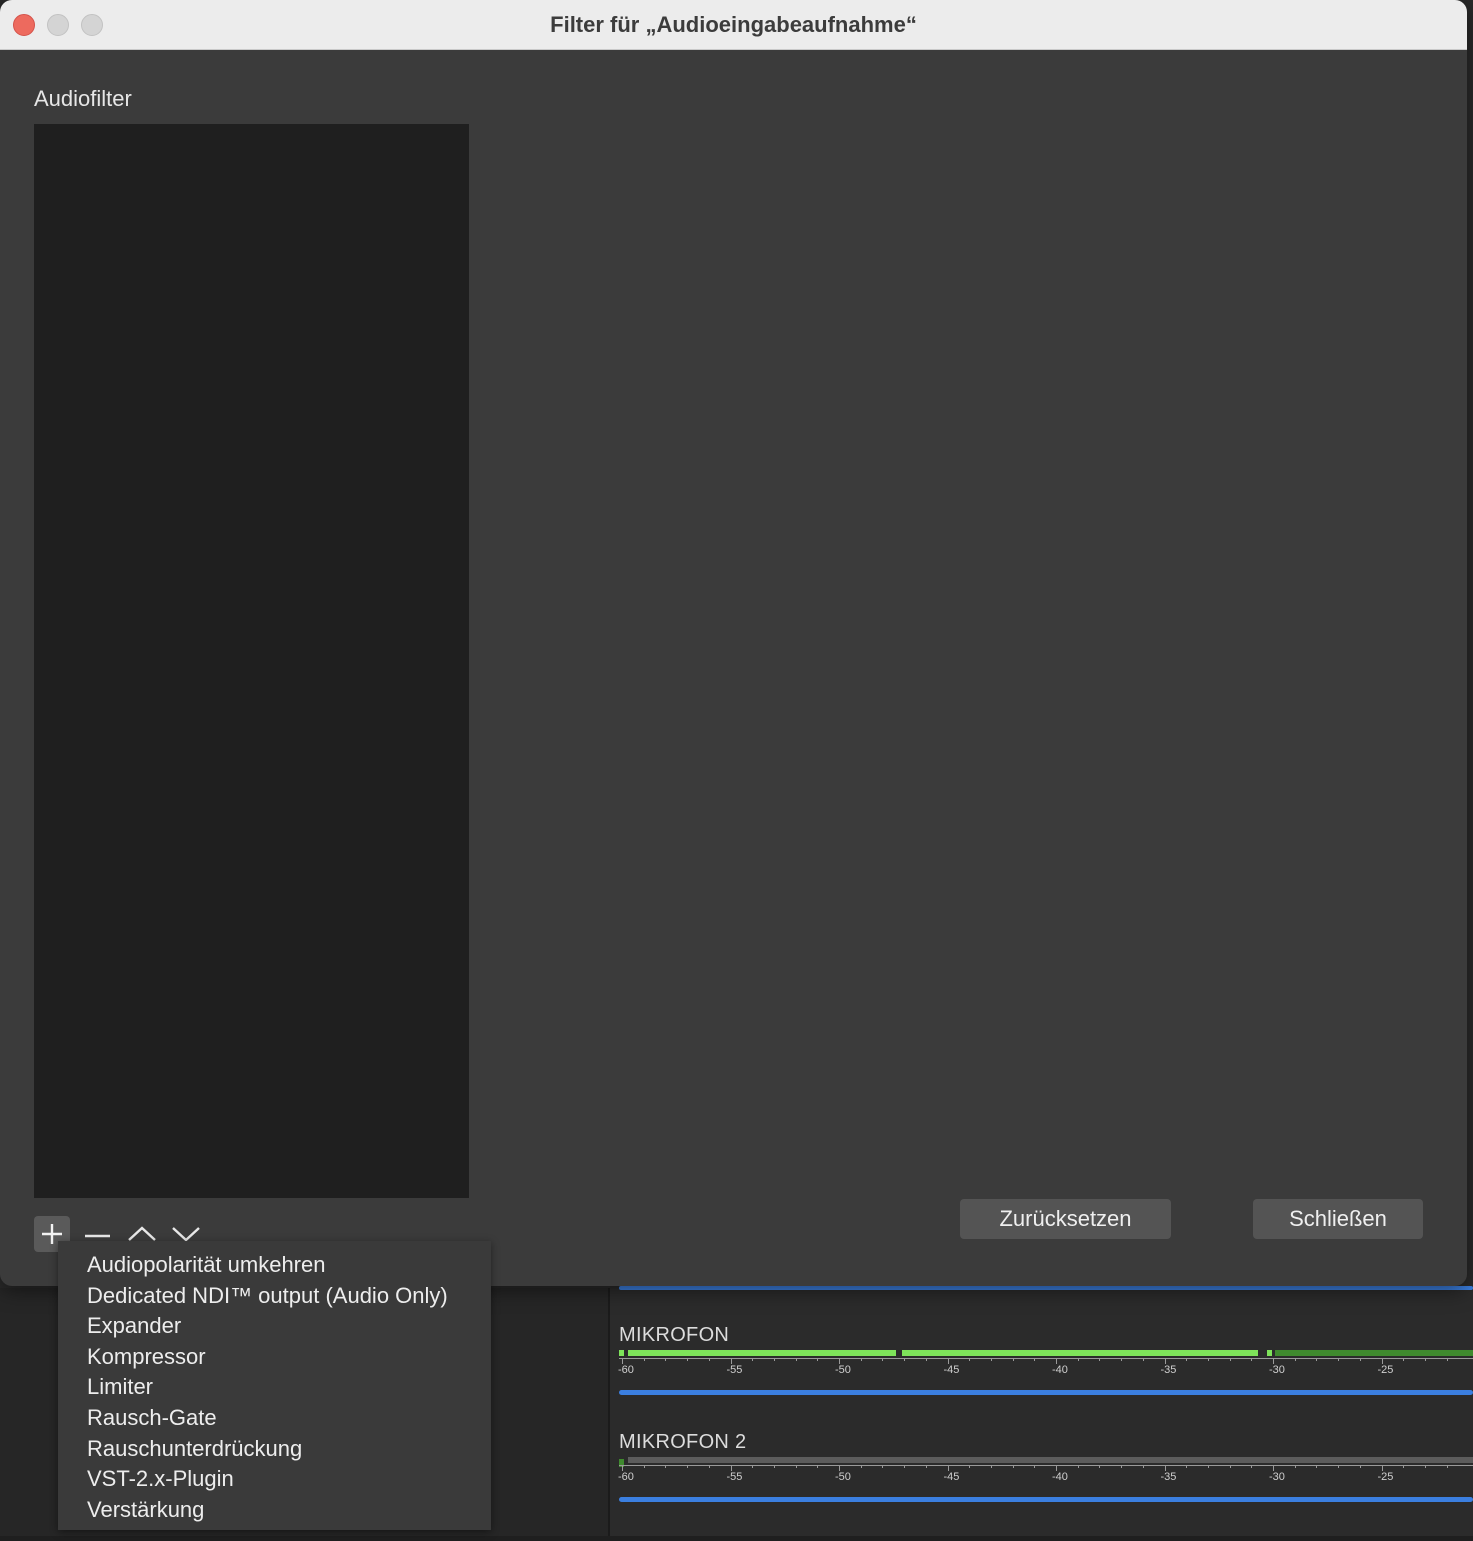  What do you see at coordinates (160, 1479) in the screenshot?
I see `menu-item-vst-plugin: VST-2.x-Plugin` at bounding box center [160, 1479].